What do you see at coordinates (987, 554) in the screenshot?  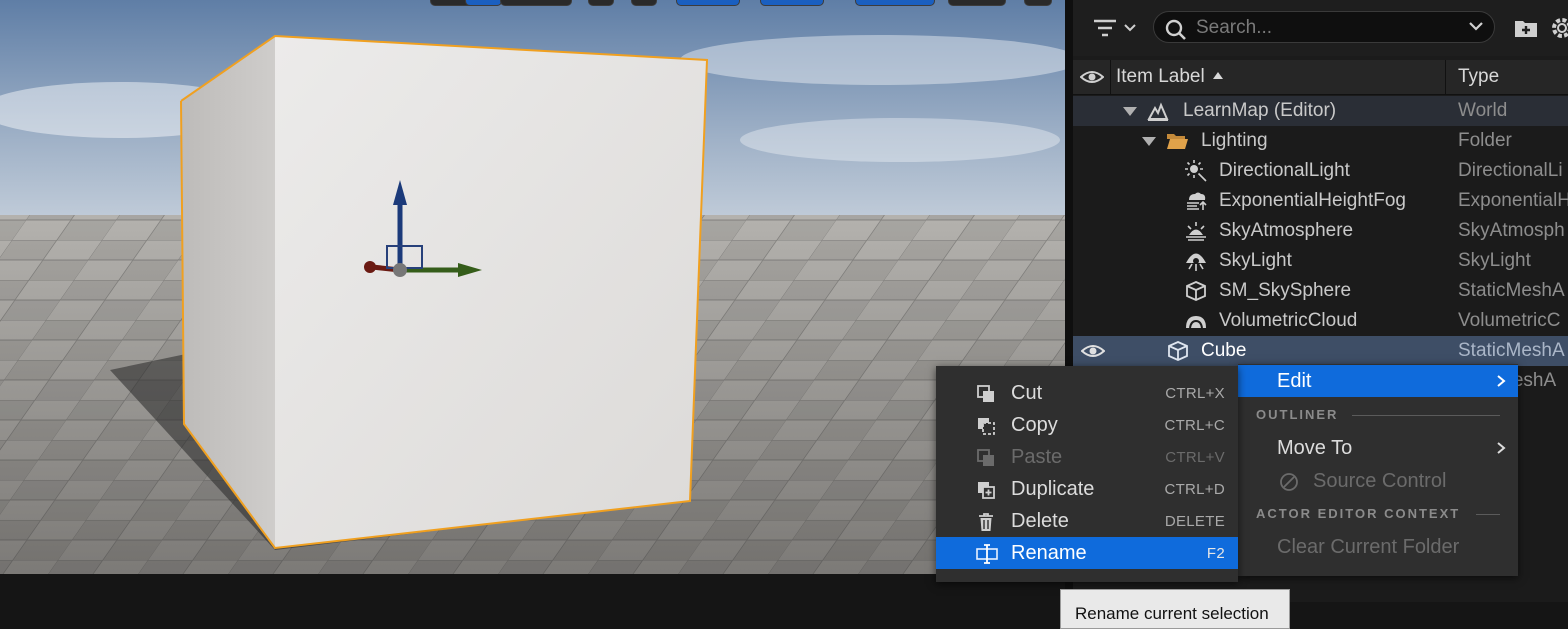 I see `rename-icon` at bounding box center [987, 554].